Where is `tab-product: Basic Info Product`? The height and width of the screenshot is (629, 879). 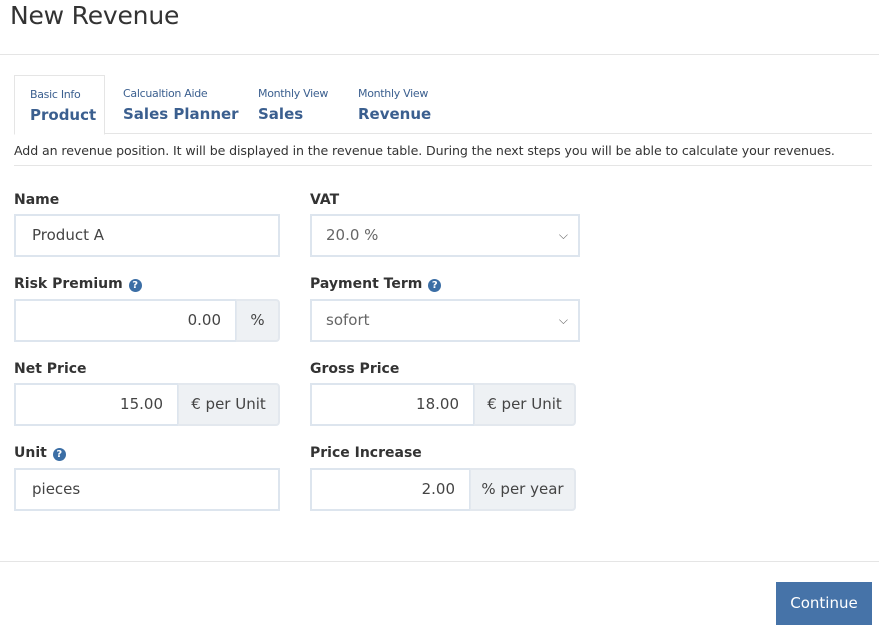
tab-product: Basic Info Product is located at coordinates (59, 105).